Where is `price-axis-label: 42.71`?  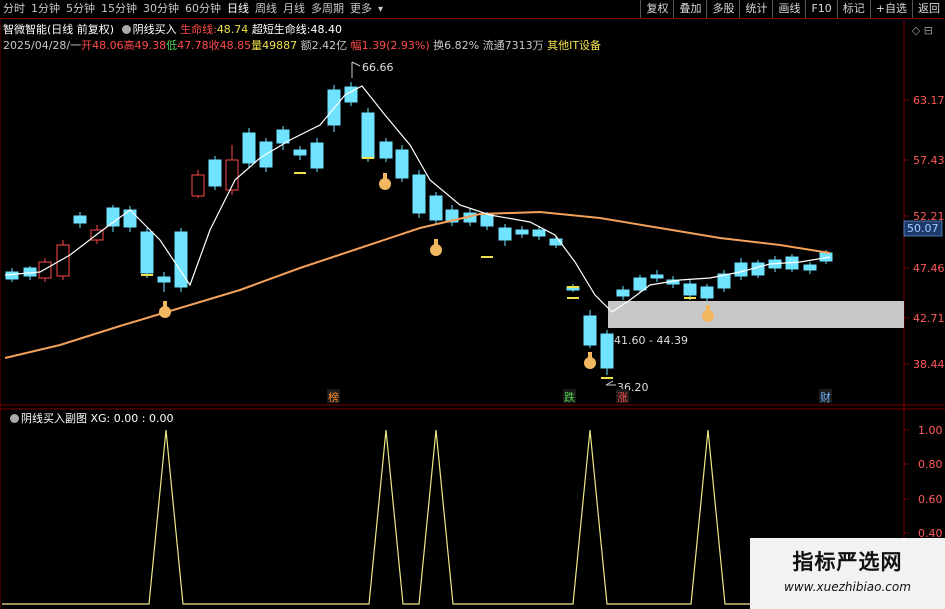
price-axis-label: 42.71 is located at coordinates (929, 318).